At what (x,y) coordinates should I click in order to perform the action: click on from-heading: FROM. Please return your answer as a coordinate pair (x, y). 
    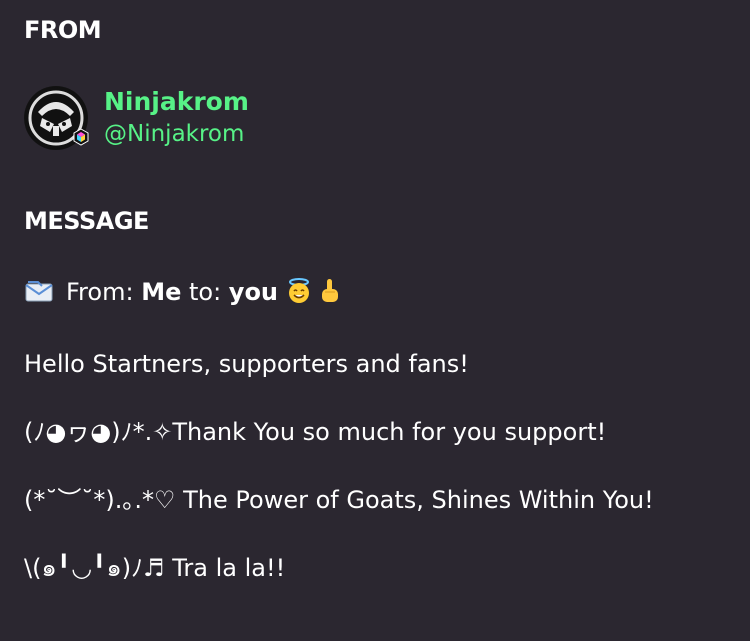
    Looking at the image, I should click on (63, 30).